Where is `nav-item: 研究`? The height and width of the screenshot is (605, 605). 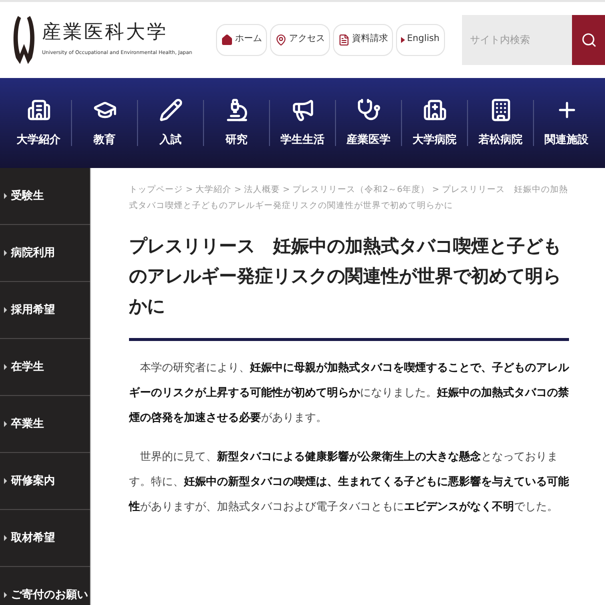 nav-item: 研究 is located at coordinates (236, 123).